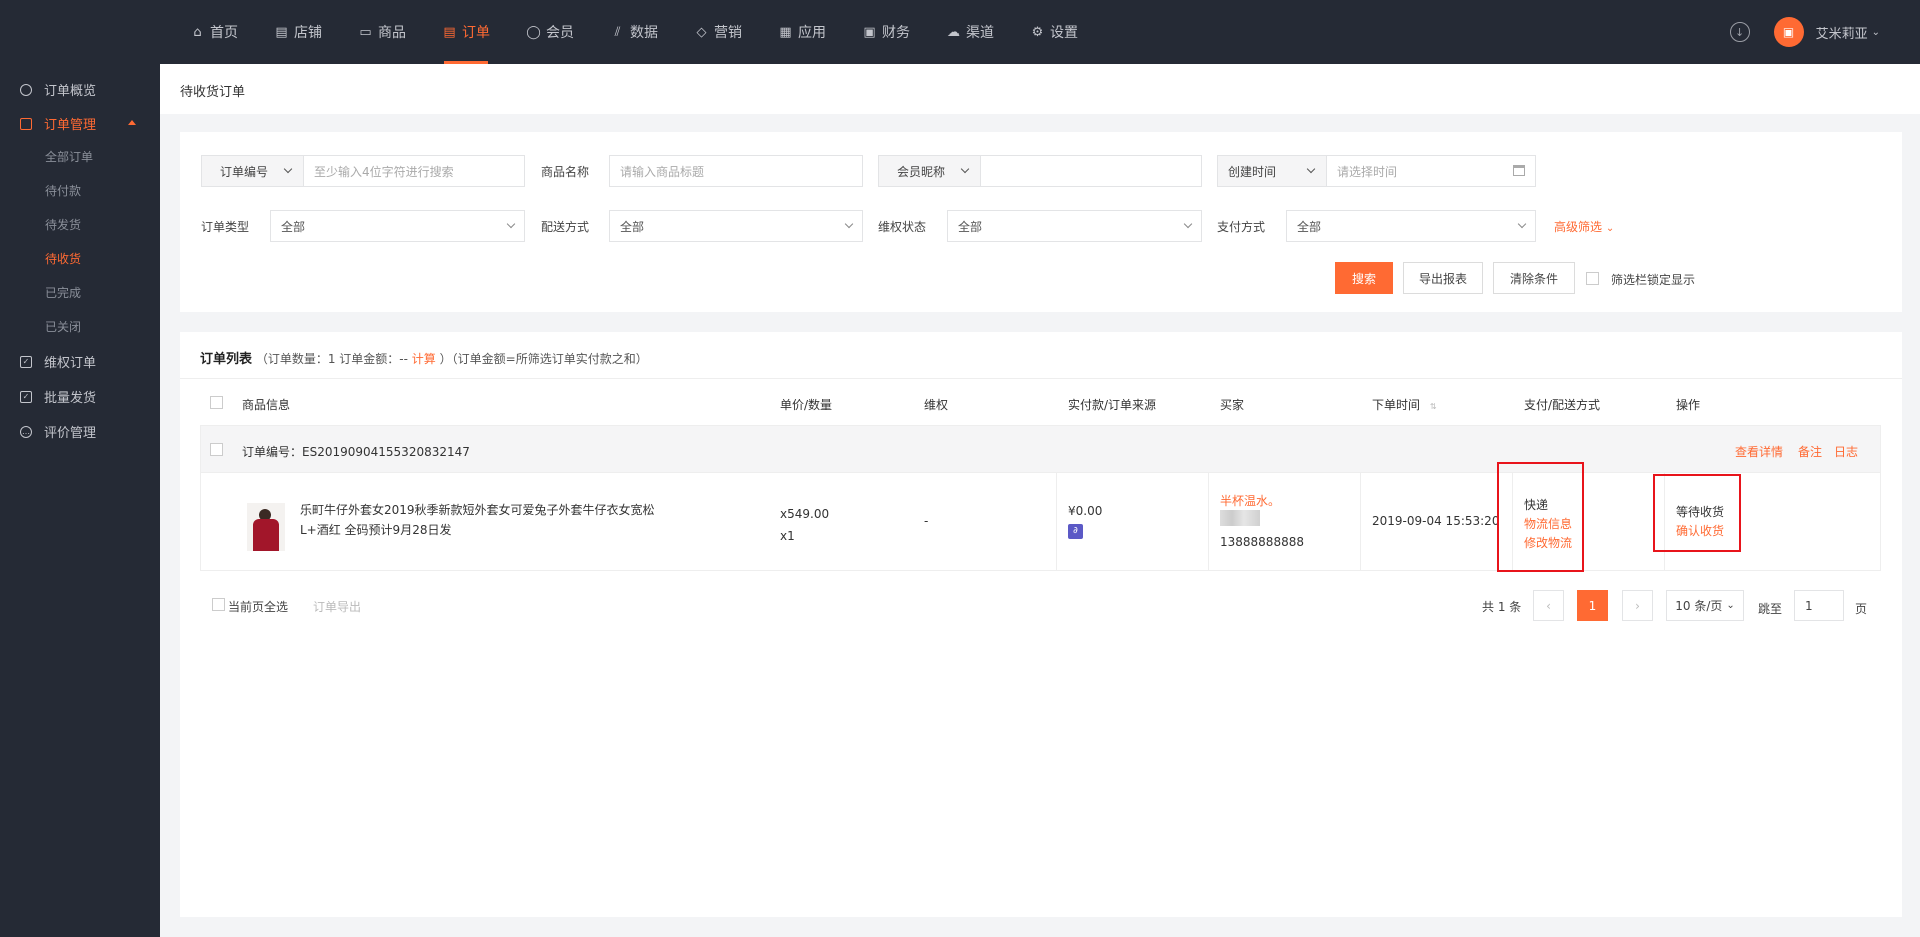  Describe the element at coordinates (197, 32) in the screenshot. I see `home-icon: ⌂` at that location.